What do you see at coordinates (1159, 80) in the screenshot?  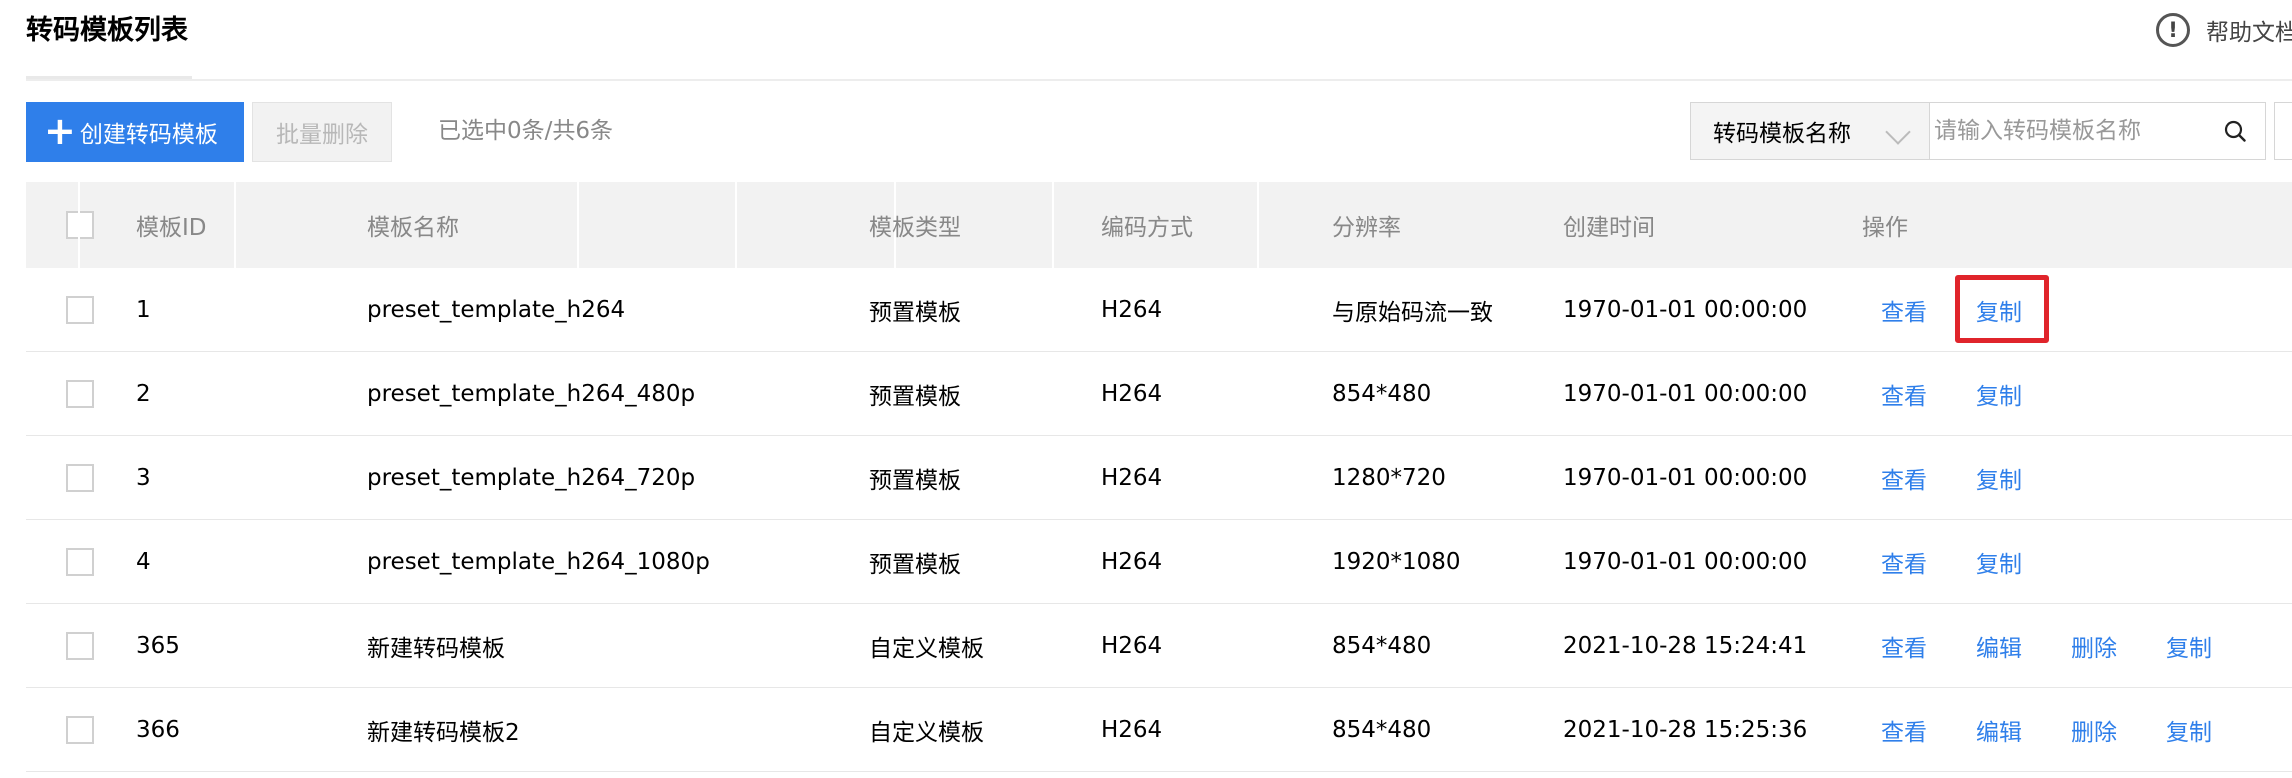 I see `header-divider` at bounding box center [1159, 80].